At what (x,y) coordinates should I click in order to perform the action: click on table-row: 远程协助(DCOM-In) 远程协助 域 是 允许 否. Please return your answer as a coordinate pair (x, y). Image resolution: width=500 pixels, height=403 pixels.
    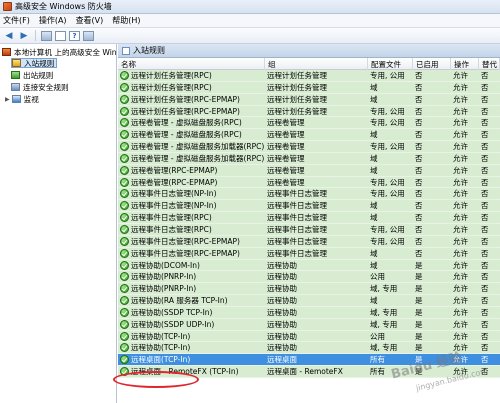
    Looking at the image, I should click on (309, 265).